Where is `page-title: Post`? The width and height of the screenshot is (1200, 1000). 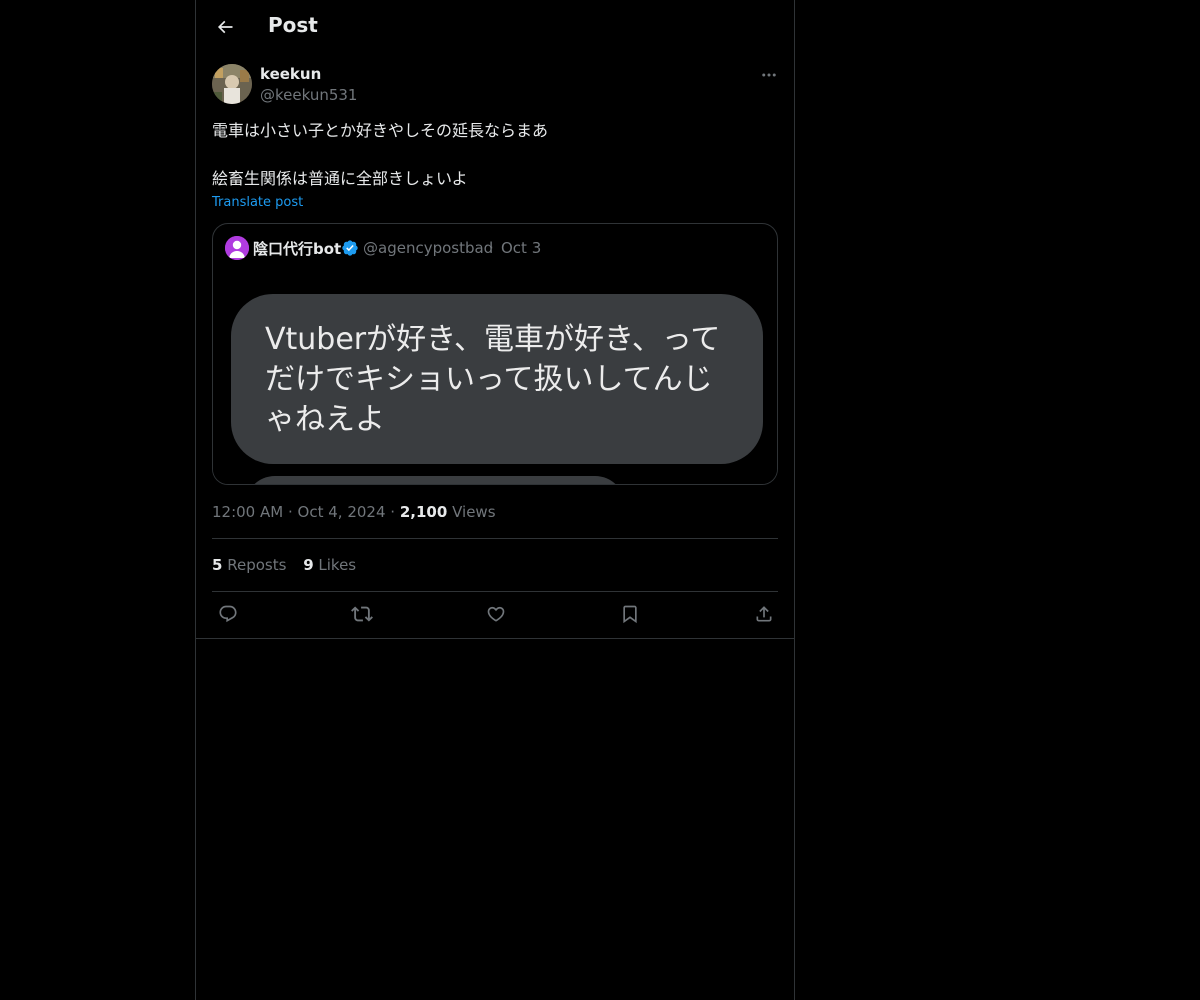 page-title: Post is located at coordinates (293, 25).